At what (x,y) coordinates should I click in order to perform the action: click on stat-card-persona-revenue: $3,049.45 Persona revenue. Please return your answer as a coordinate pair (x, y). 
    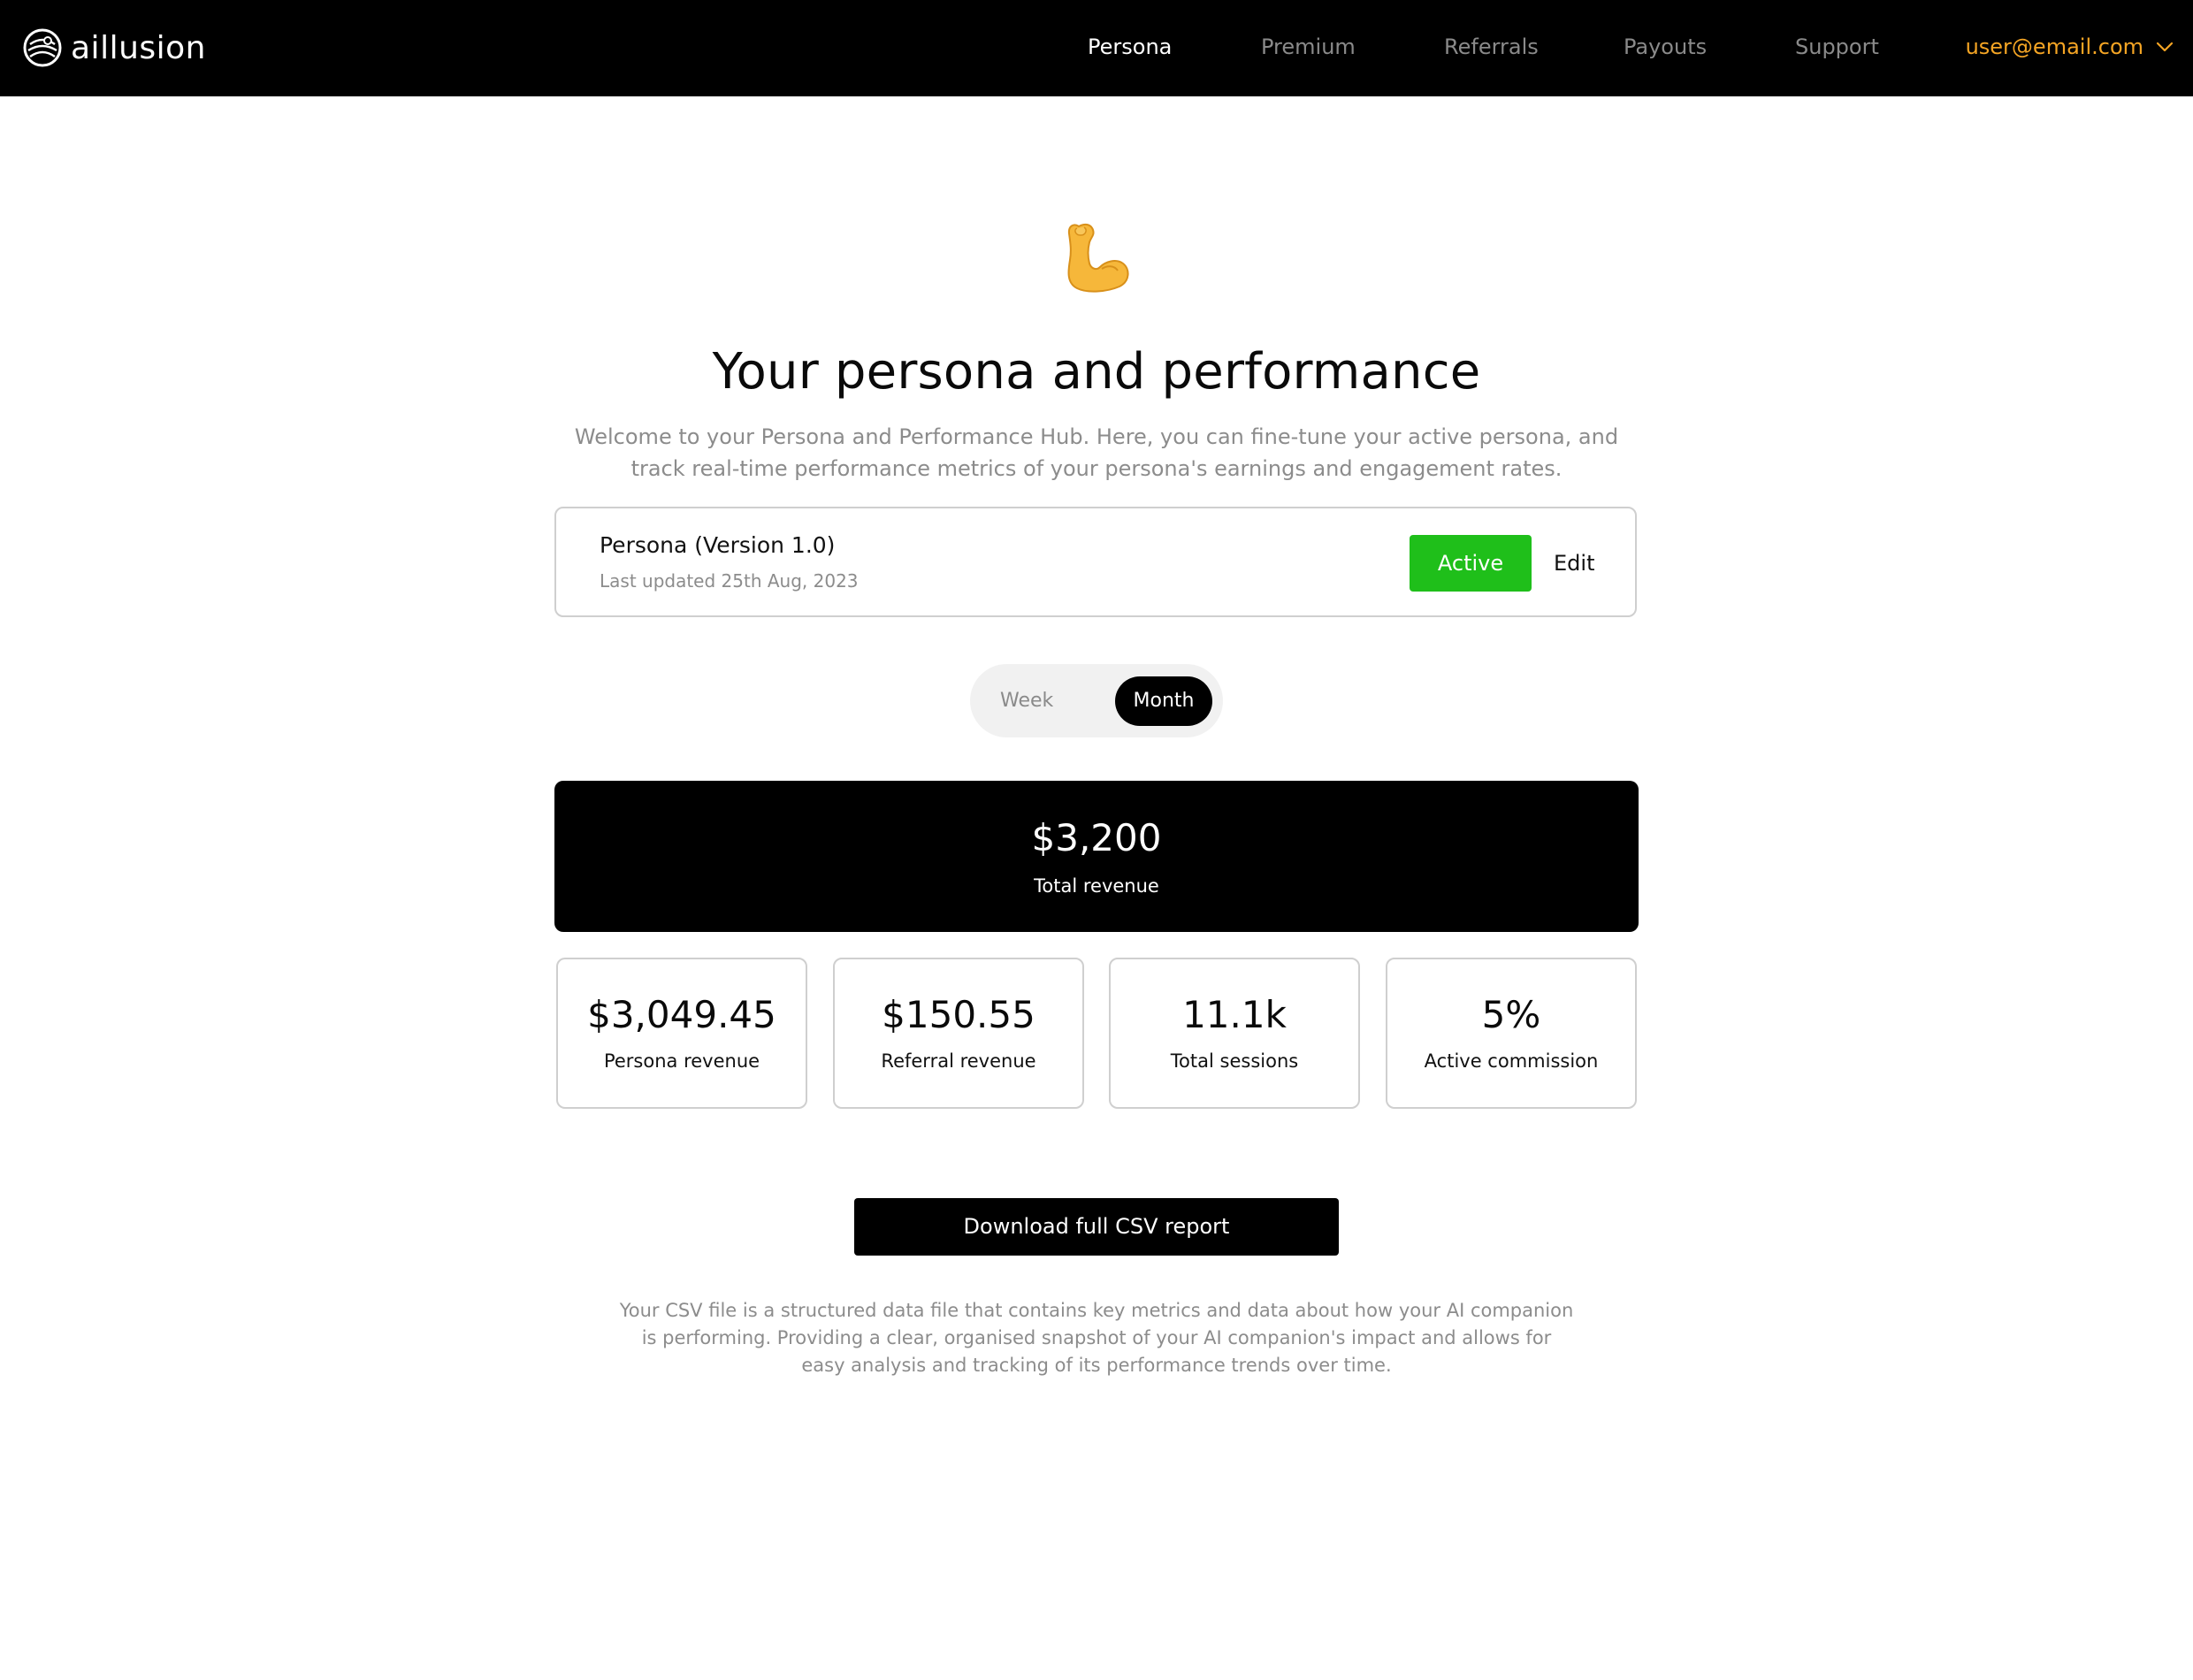
    Looking at the image, I should click on (681, 1033).